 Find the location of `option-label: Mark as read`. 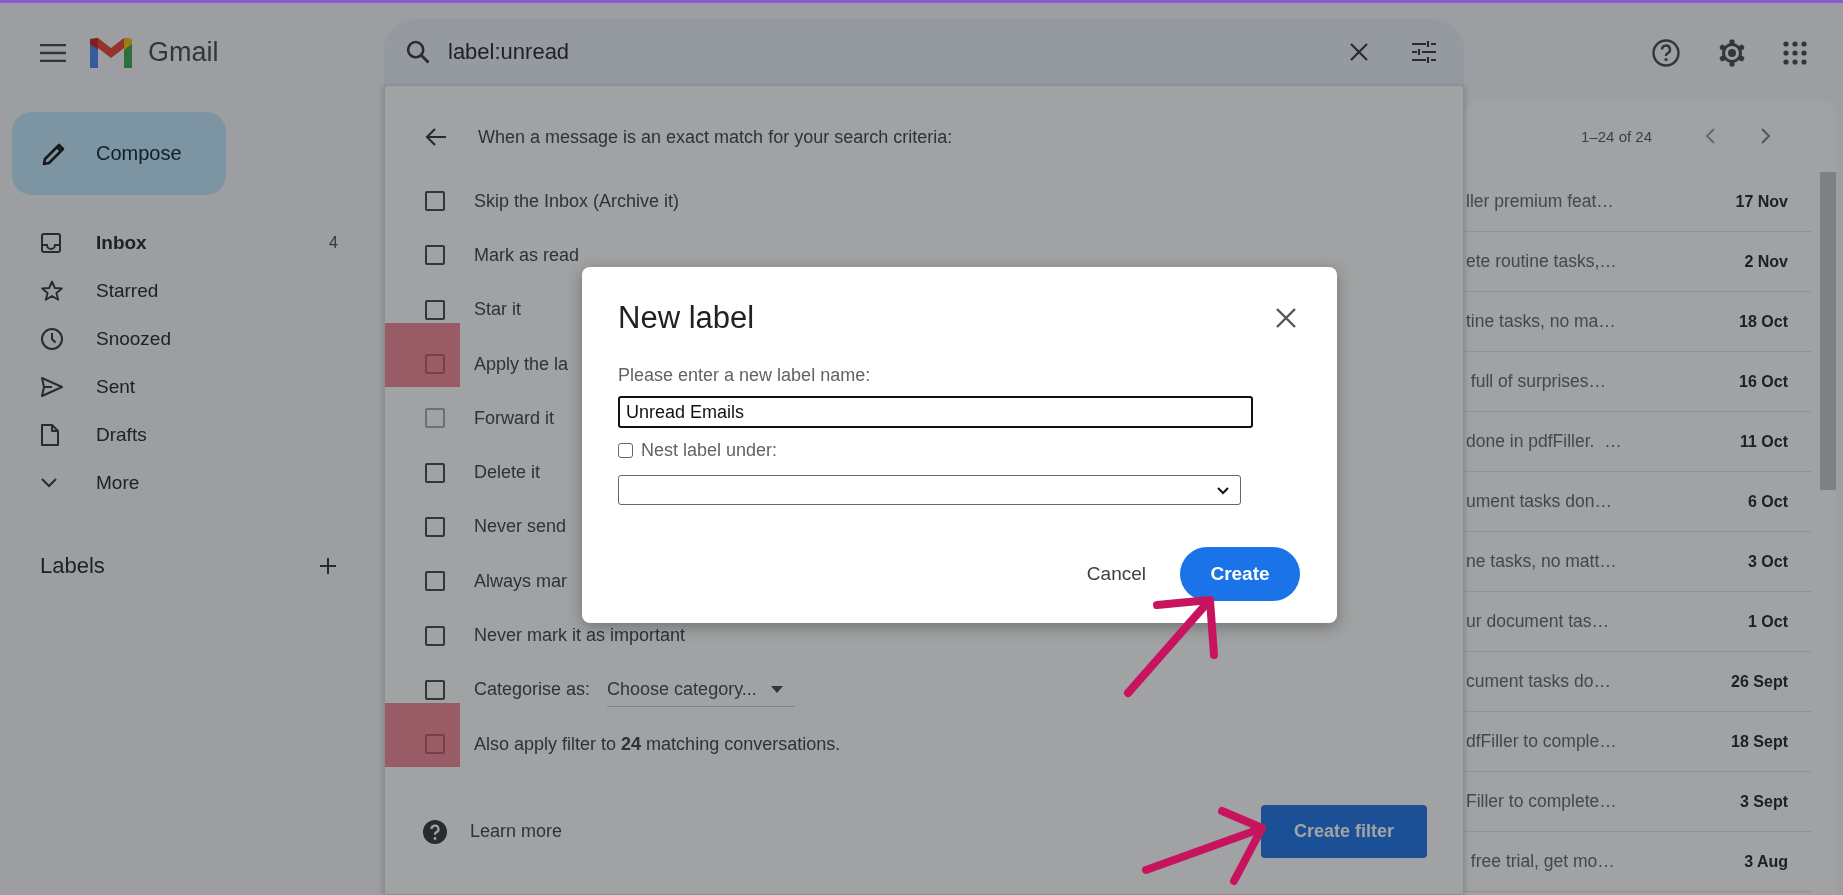

option-label: Mark as read is located at coordinates (527, 255).